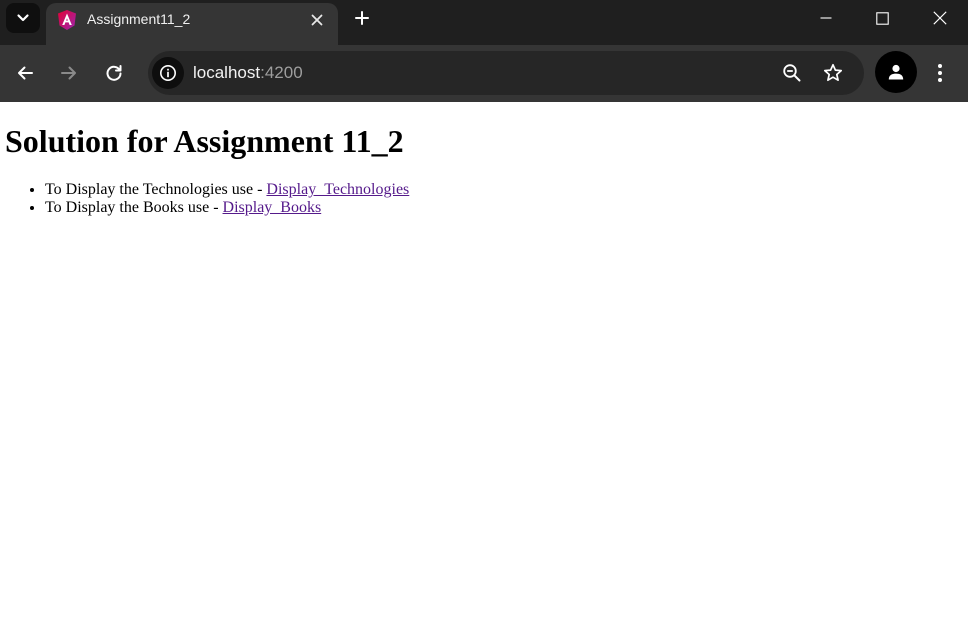 The height and width of the screenshot is (619, 968). I want to click on list-item-text: To Display the Books use -, so click(134, 207).